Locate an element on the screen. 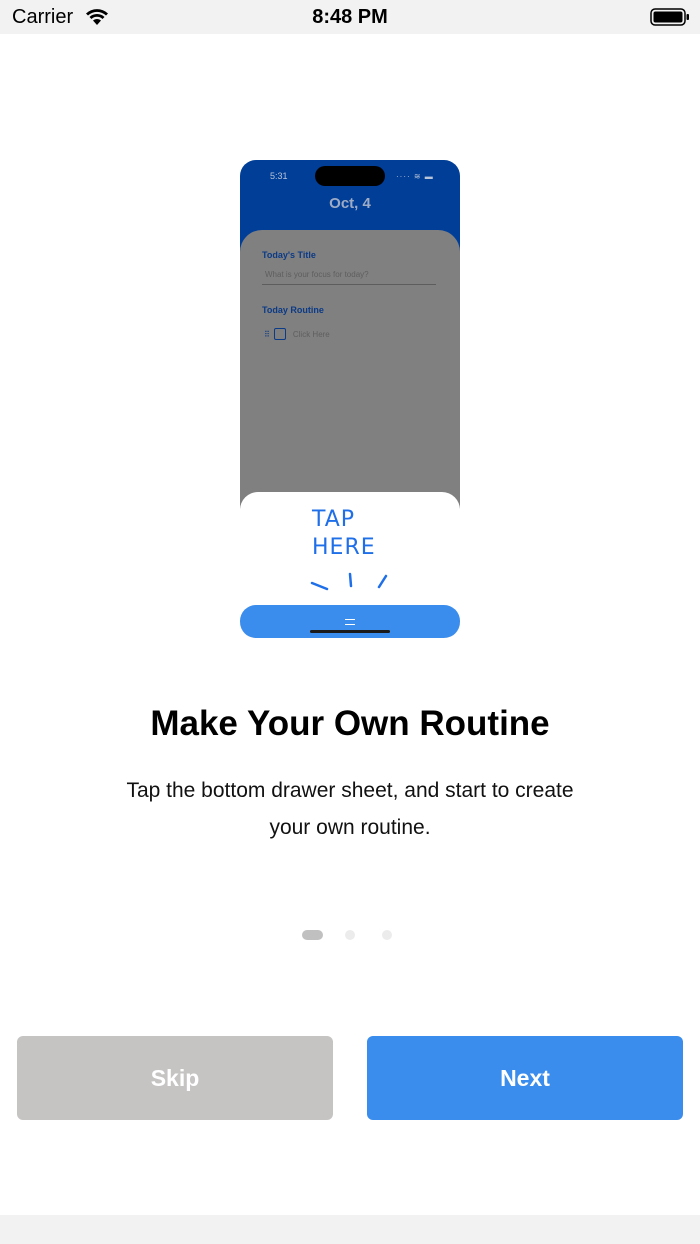 The image size is (700, 1244). illustration-title-field: What is your focus for today? is located at coordinates (349, 277).